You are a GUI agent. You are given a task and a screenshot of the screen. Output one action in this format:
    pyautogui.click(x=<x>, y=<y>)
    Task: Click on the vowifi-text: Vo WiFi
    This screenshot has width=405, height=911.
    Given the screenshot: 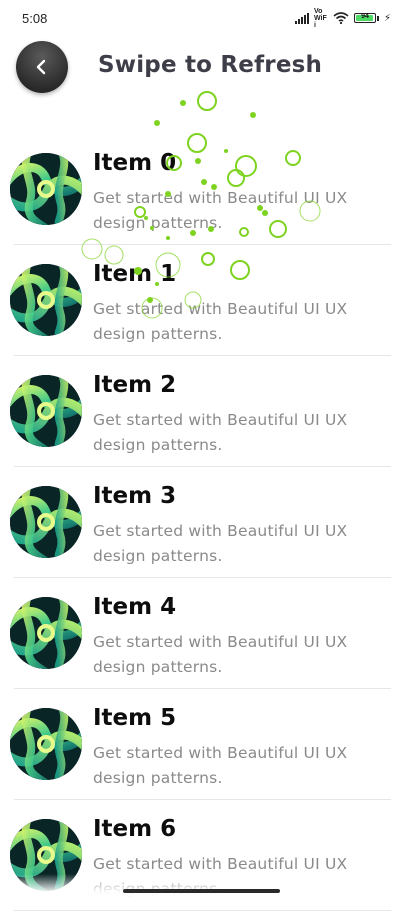 What is the action you would take?
    pyautogui.click(x=320, y=18)
    